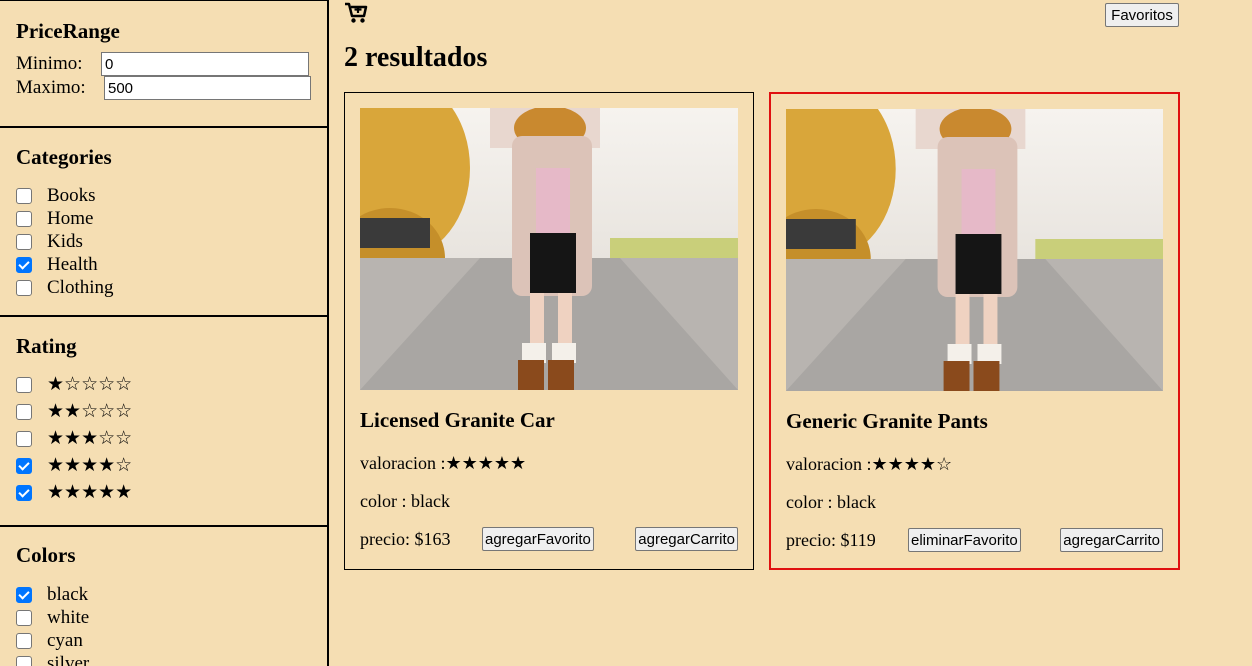 This screenshot has width=1252, height=666. What do you see at coordinates (163, 218) in the screenshot?
I see `category-item: Home` at bounding box center [163, 218].